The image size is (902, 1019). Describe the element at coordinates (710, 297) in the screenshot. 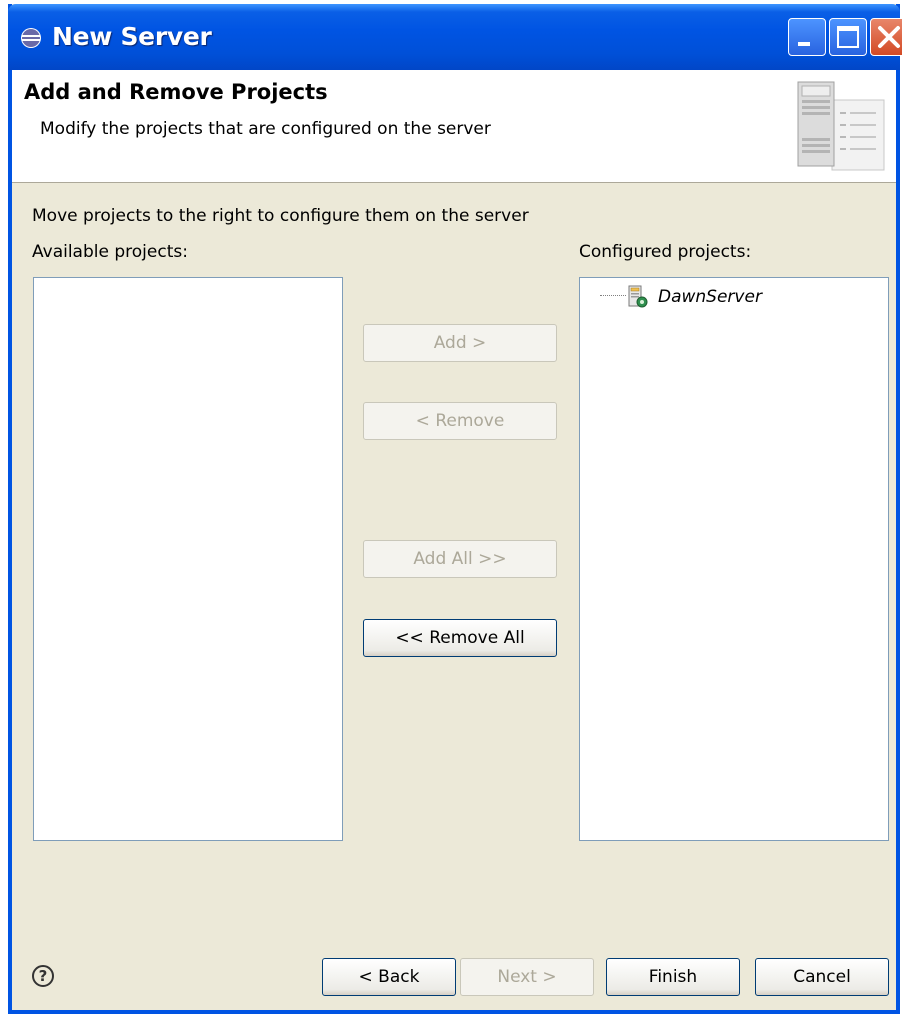

I see `project-name: DawnServer` at that location.